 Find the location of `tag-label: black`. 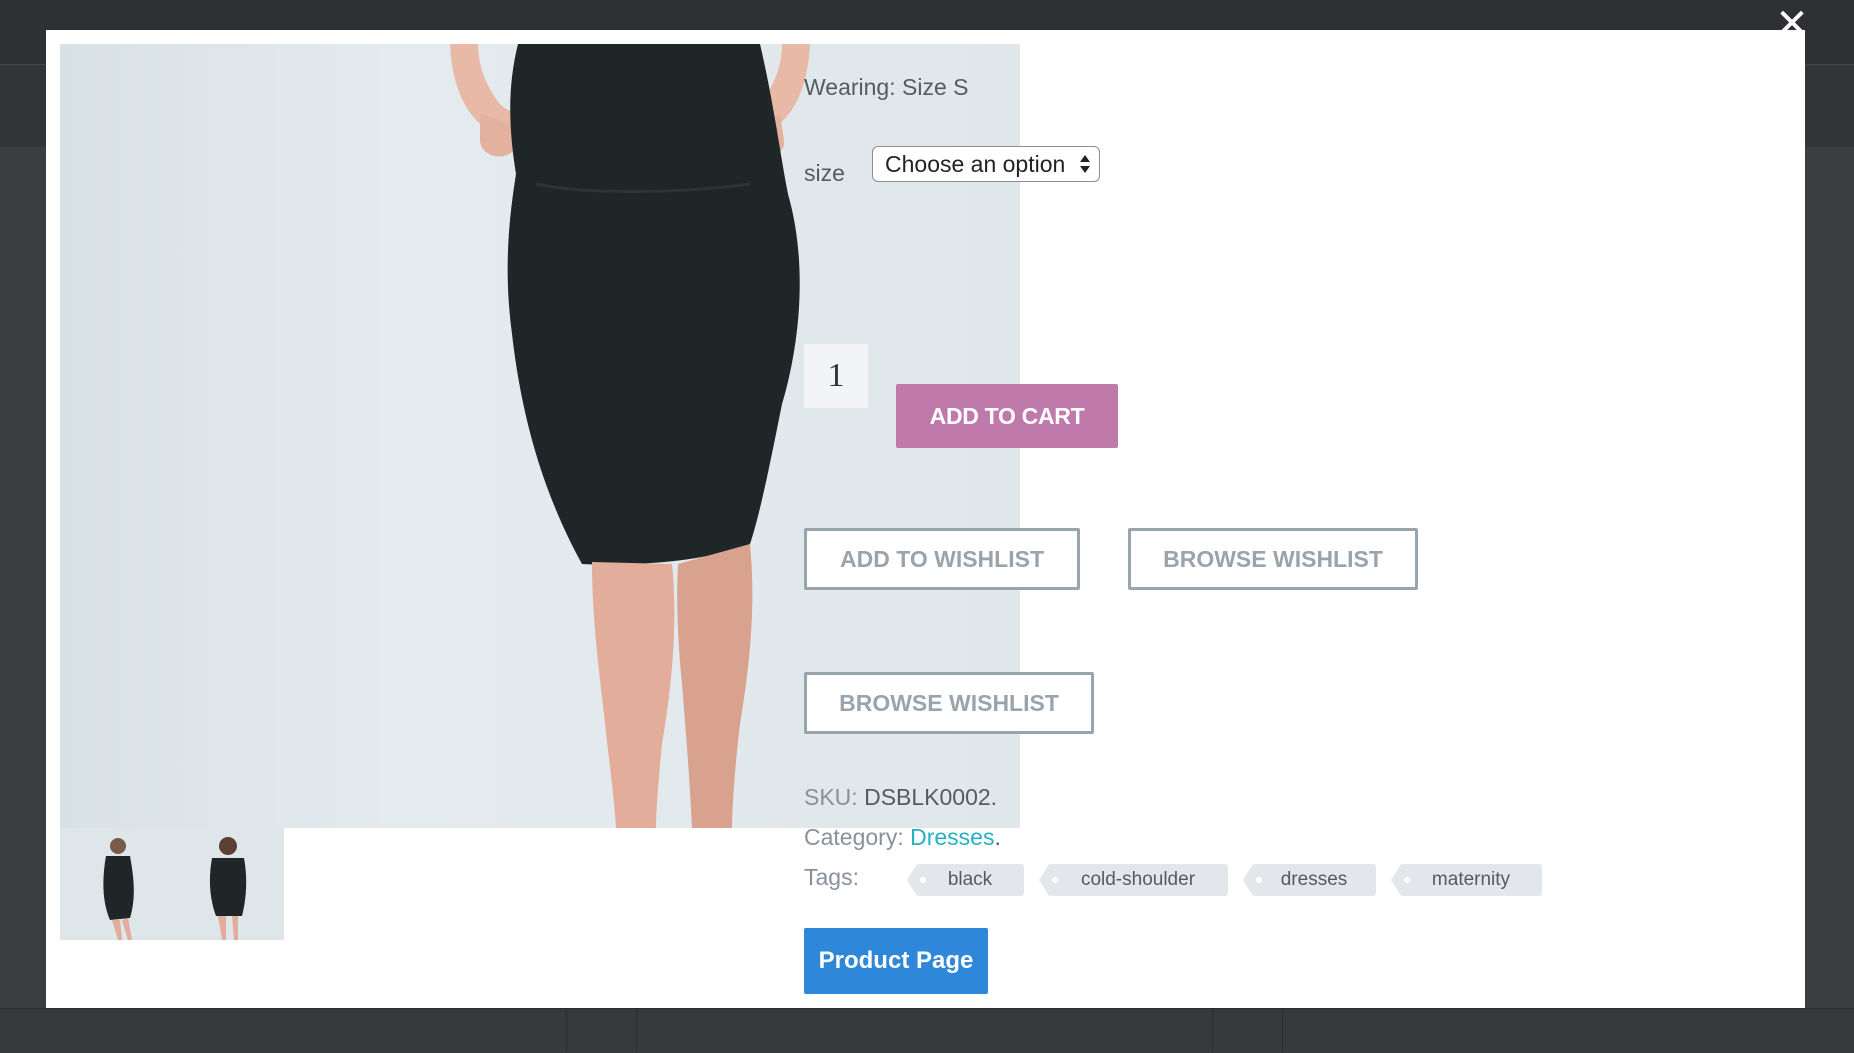

tag-label: black is located at coordinates (970, 879).